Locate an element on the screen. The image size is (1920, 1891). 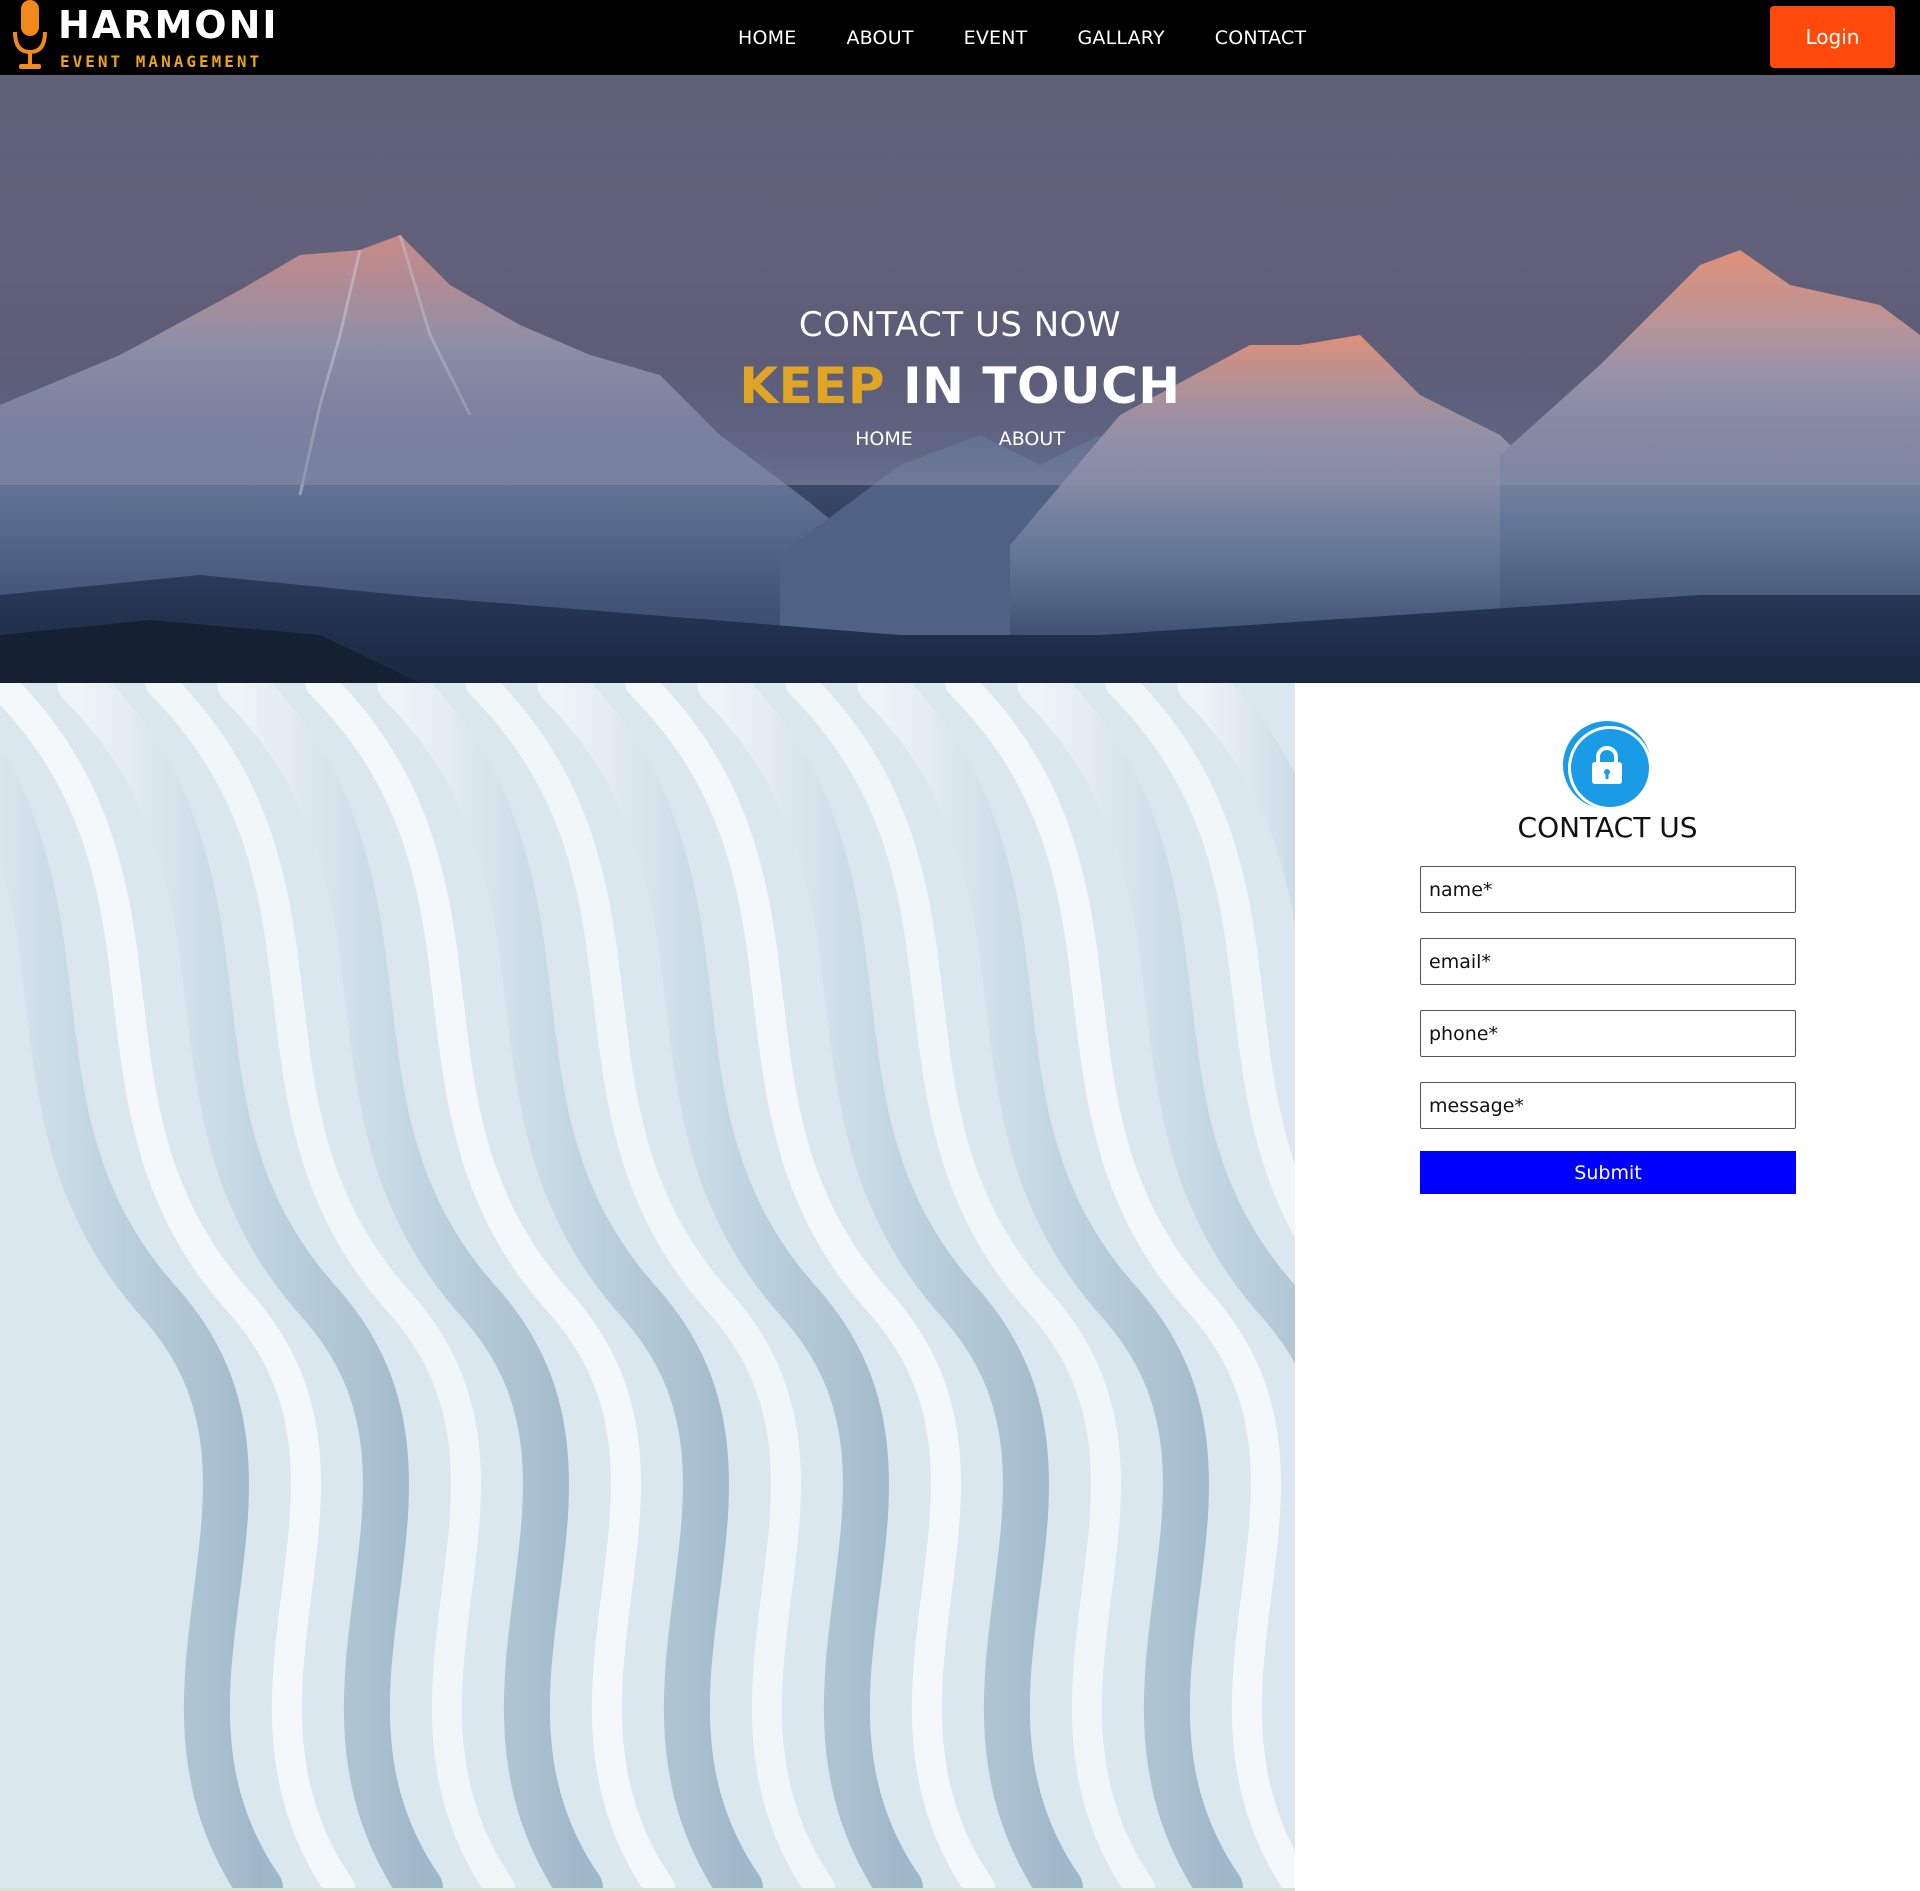
main-nav: HOME ABOUT EVENT GALLARY CONTACT is located at coordinates (1022, 37).